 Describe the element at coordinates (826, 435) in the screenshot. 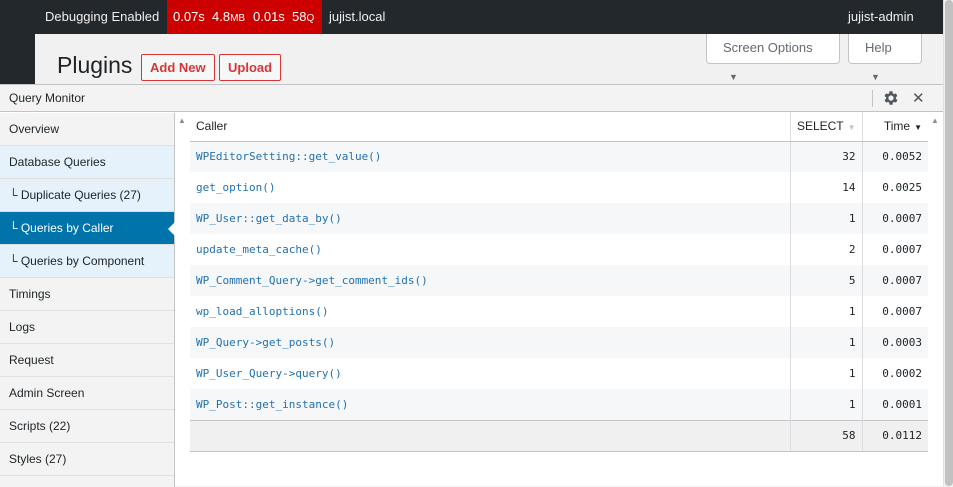

I see `total-select-cell: 58` at that location.